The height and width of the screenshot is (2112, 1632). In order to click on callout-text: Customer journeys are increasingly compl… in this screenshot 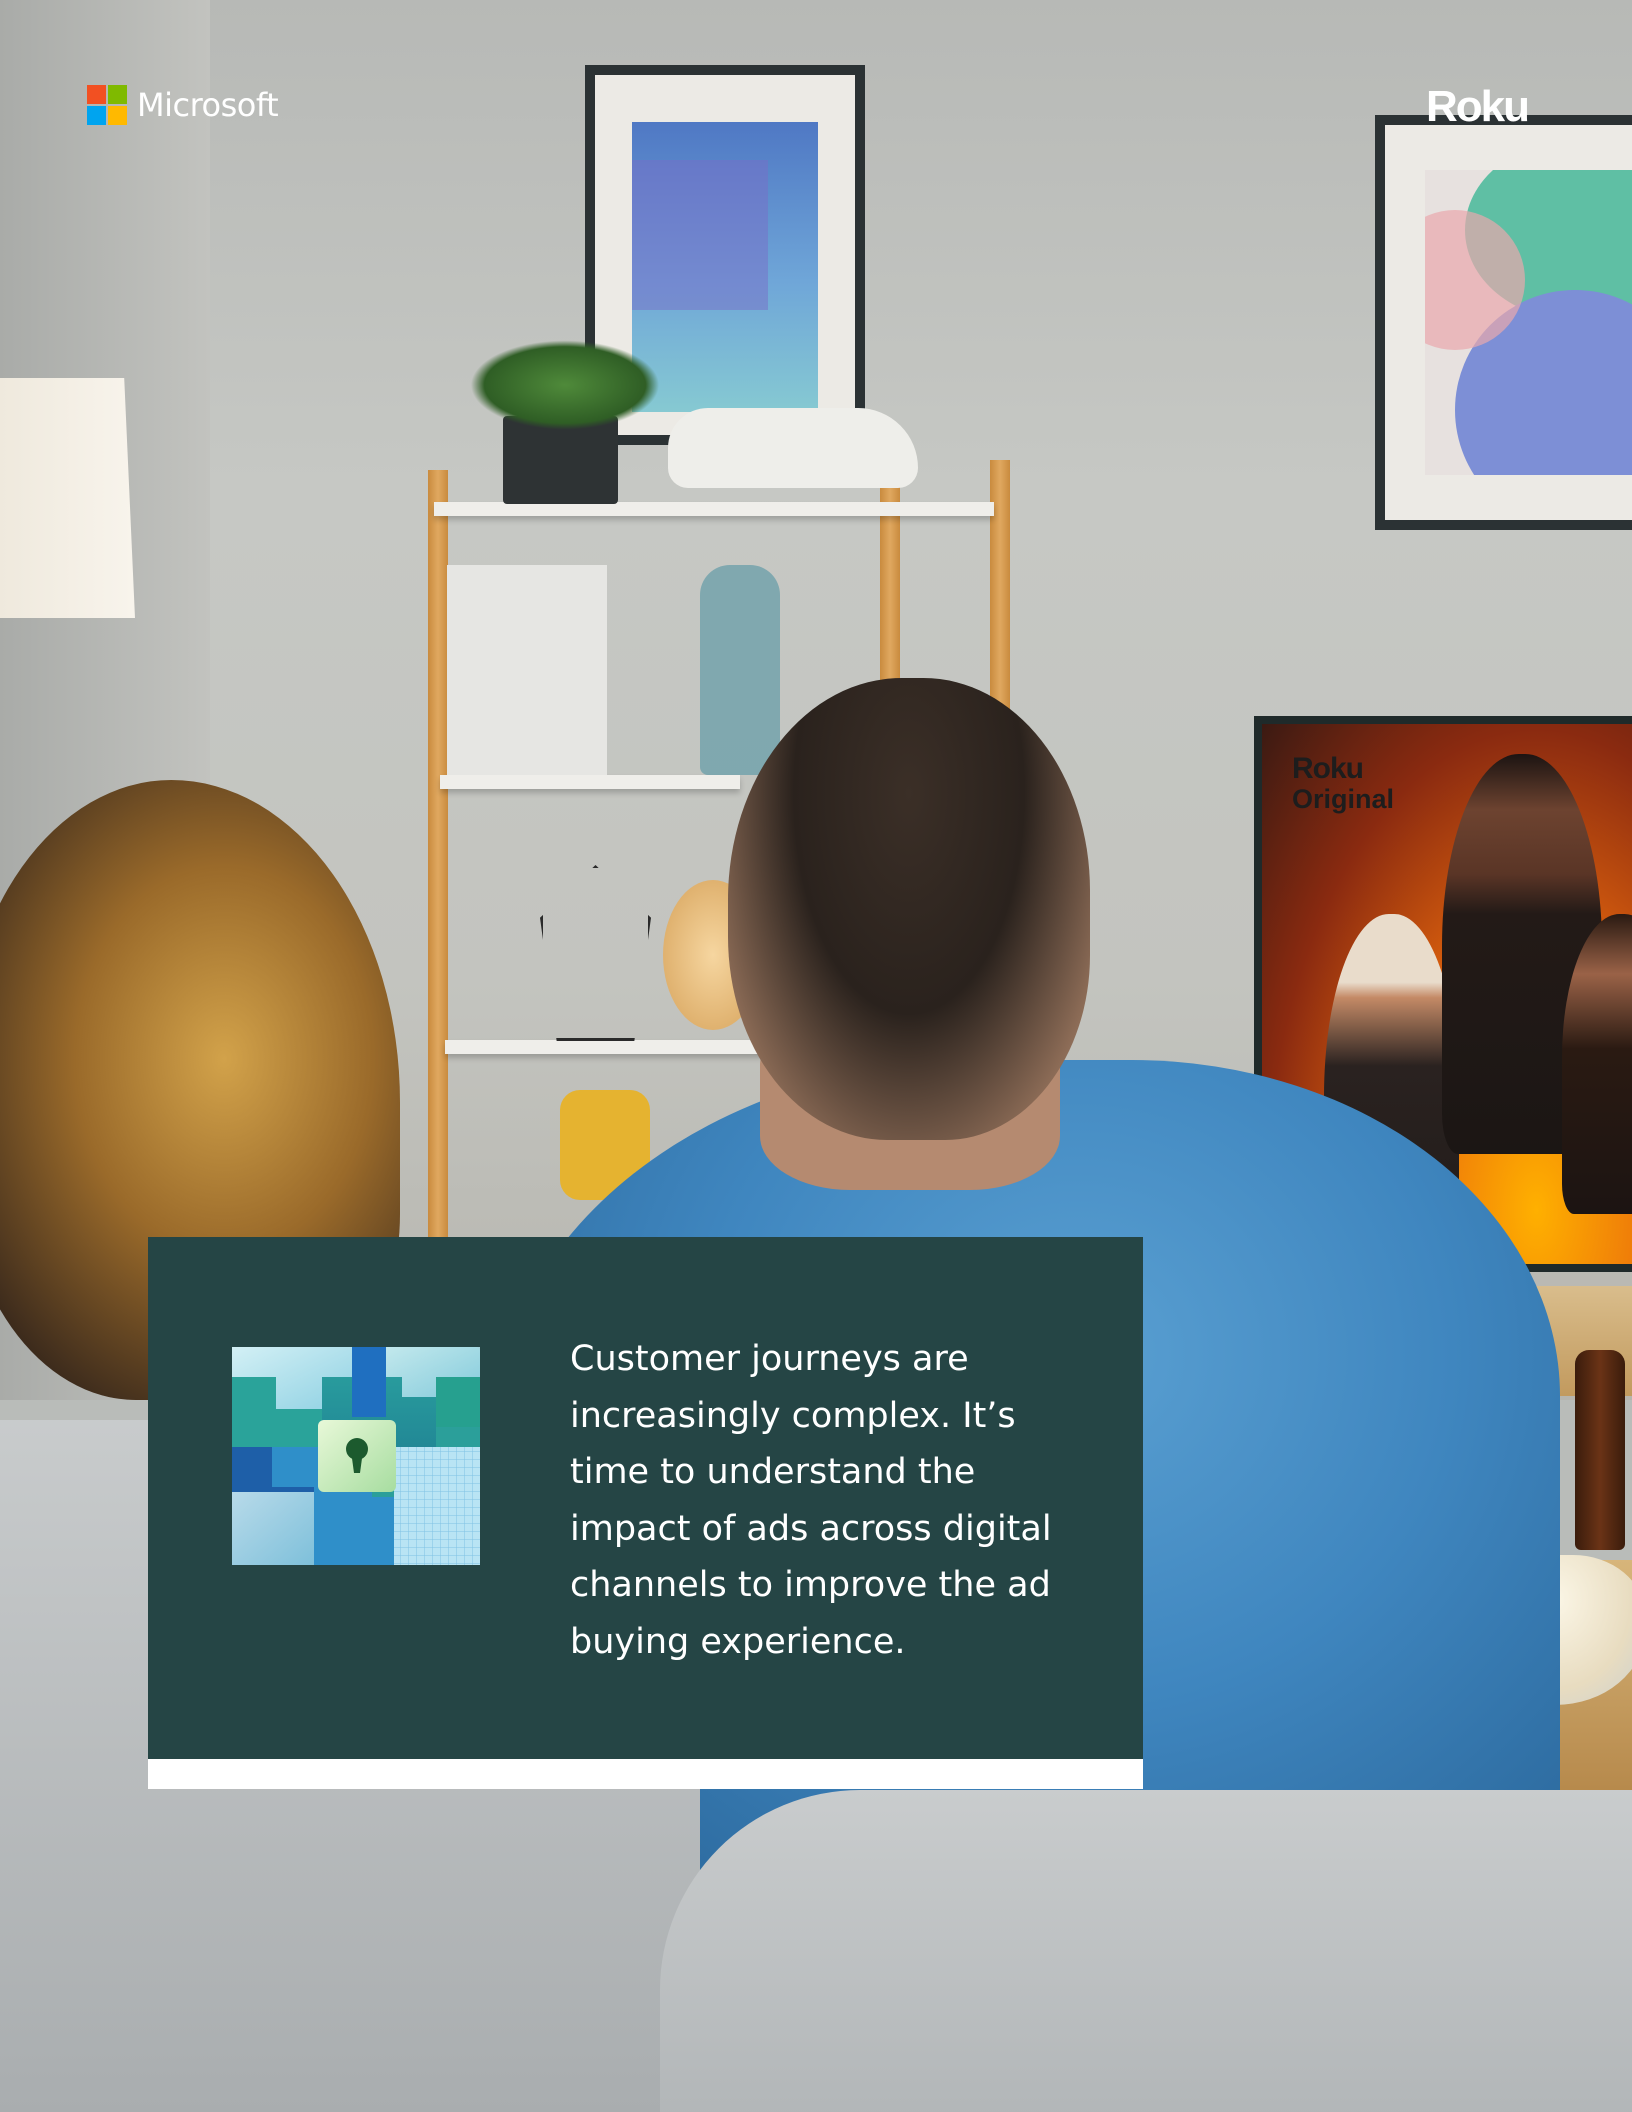, I will do `click(811, 1500)`.